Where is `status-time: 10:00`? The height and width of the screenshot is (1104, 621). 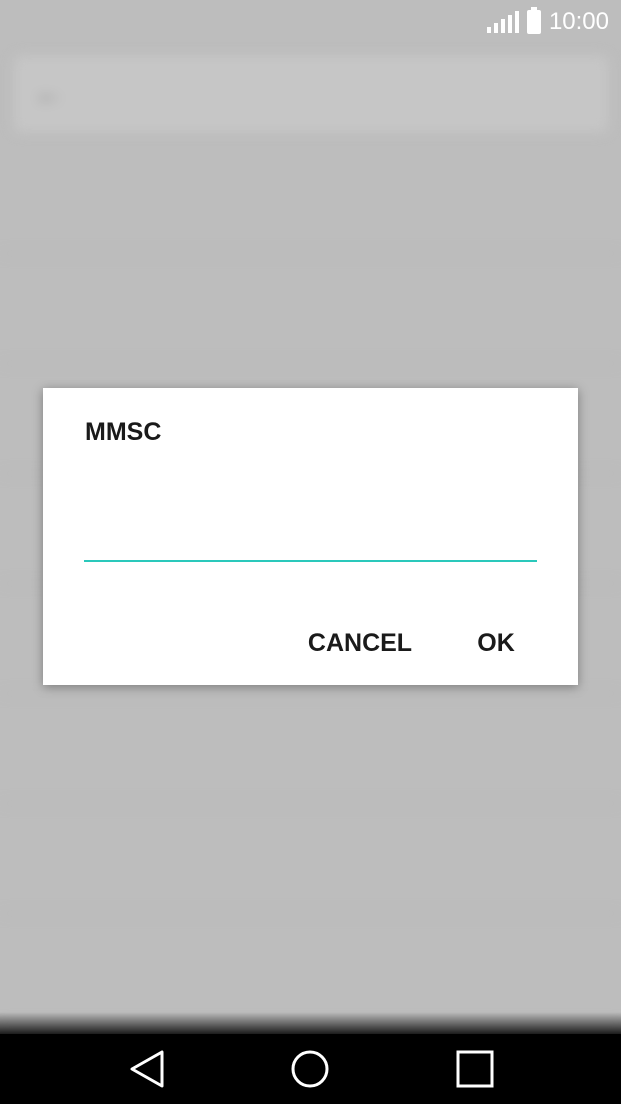 status-time: 10:00 is located at coordinates (578, 21).